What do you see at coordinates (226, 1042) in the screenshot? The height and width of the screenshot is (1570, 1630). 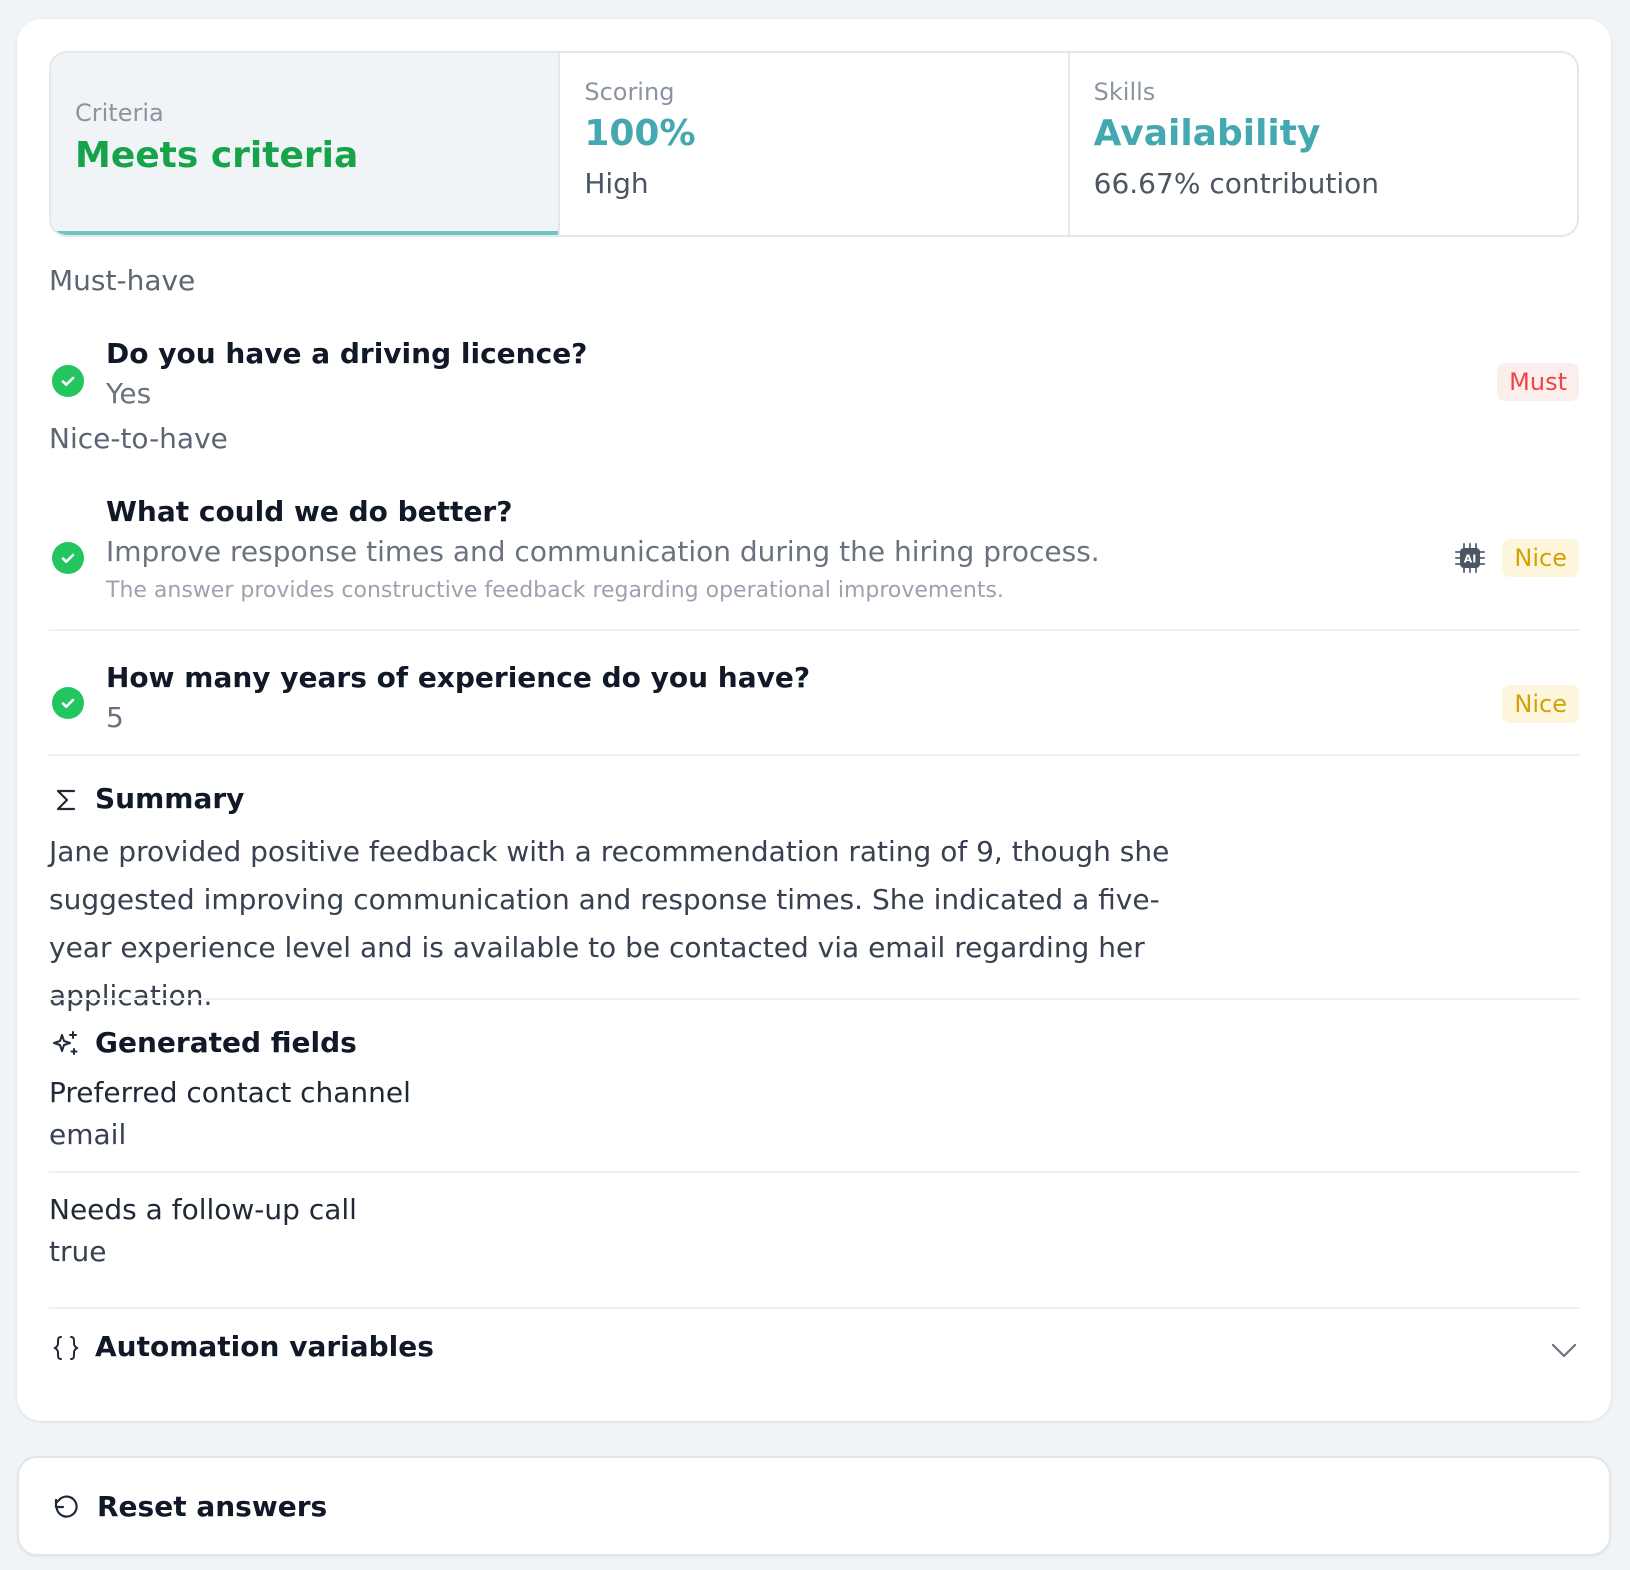 I see `generated-fields-heading: Generated fields` at bounding box center [226, 1042].